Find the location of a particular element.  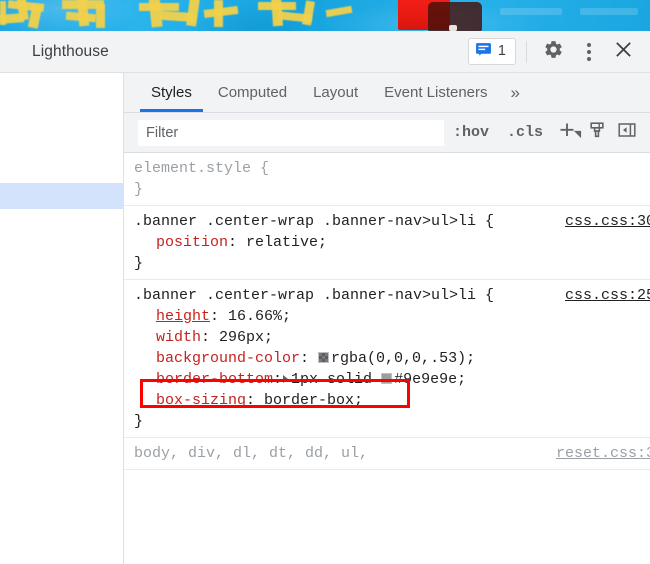

console-messages-button: 1 is located at coordinates (491, 51).